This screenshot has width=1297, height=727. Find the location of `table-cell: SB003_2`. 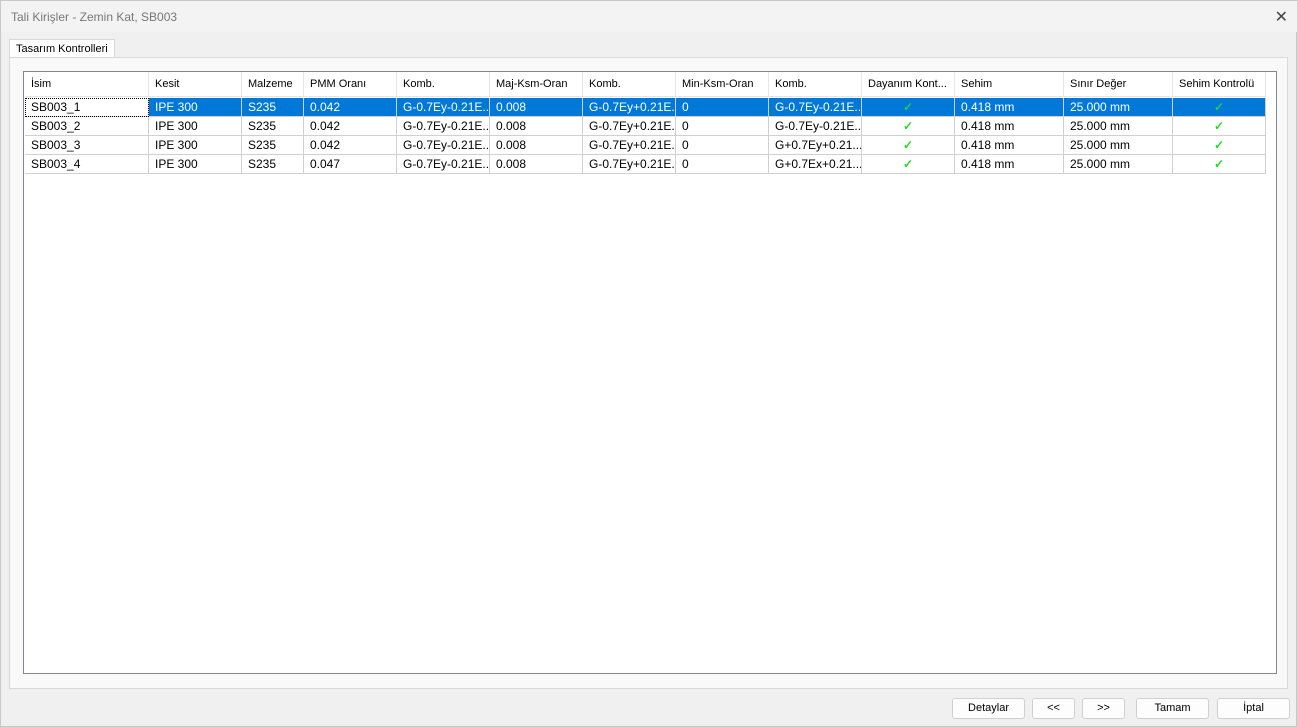

table-cell: SB003_2 is located at coordinates (87, 126).